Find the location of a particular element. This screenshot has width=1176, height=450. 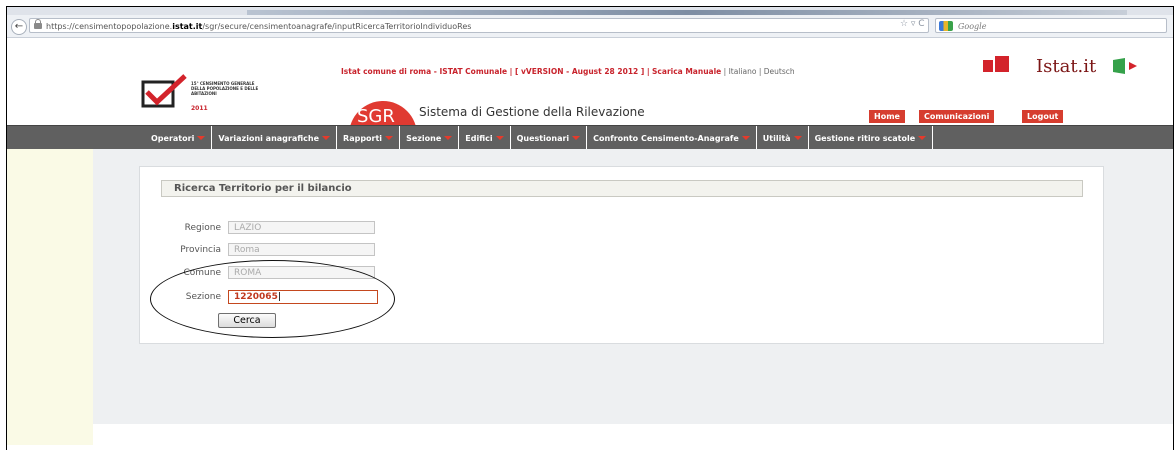

sezione-label: Sezione is located at coordinates (203, 297).